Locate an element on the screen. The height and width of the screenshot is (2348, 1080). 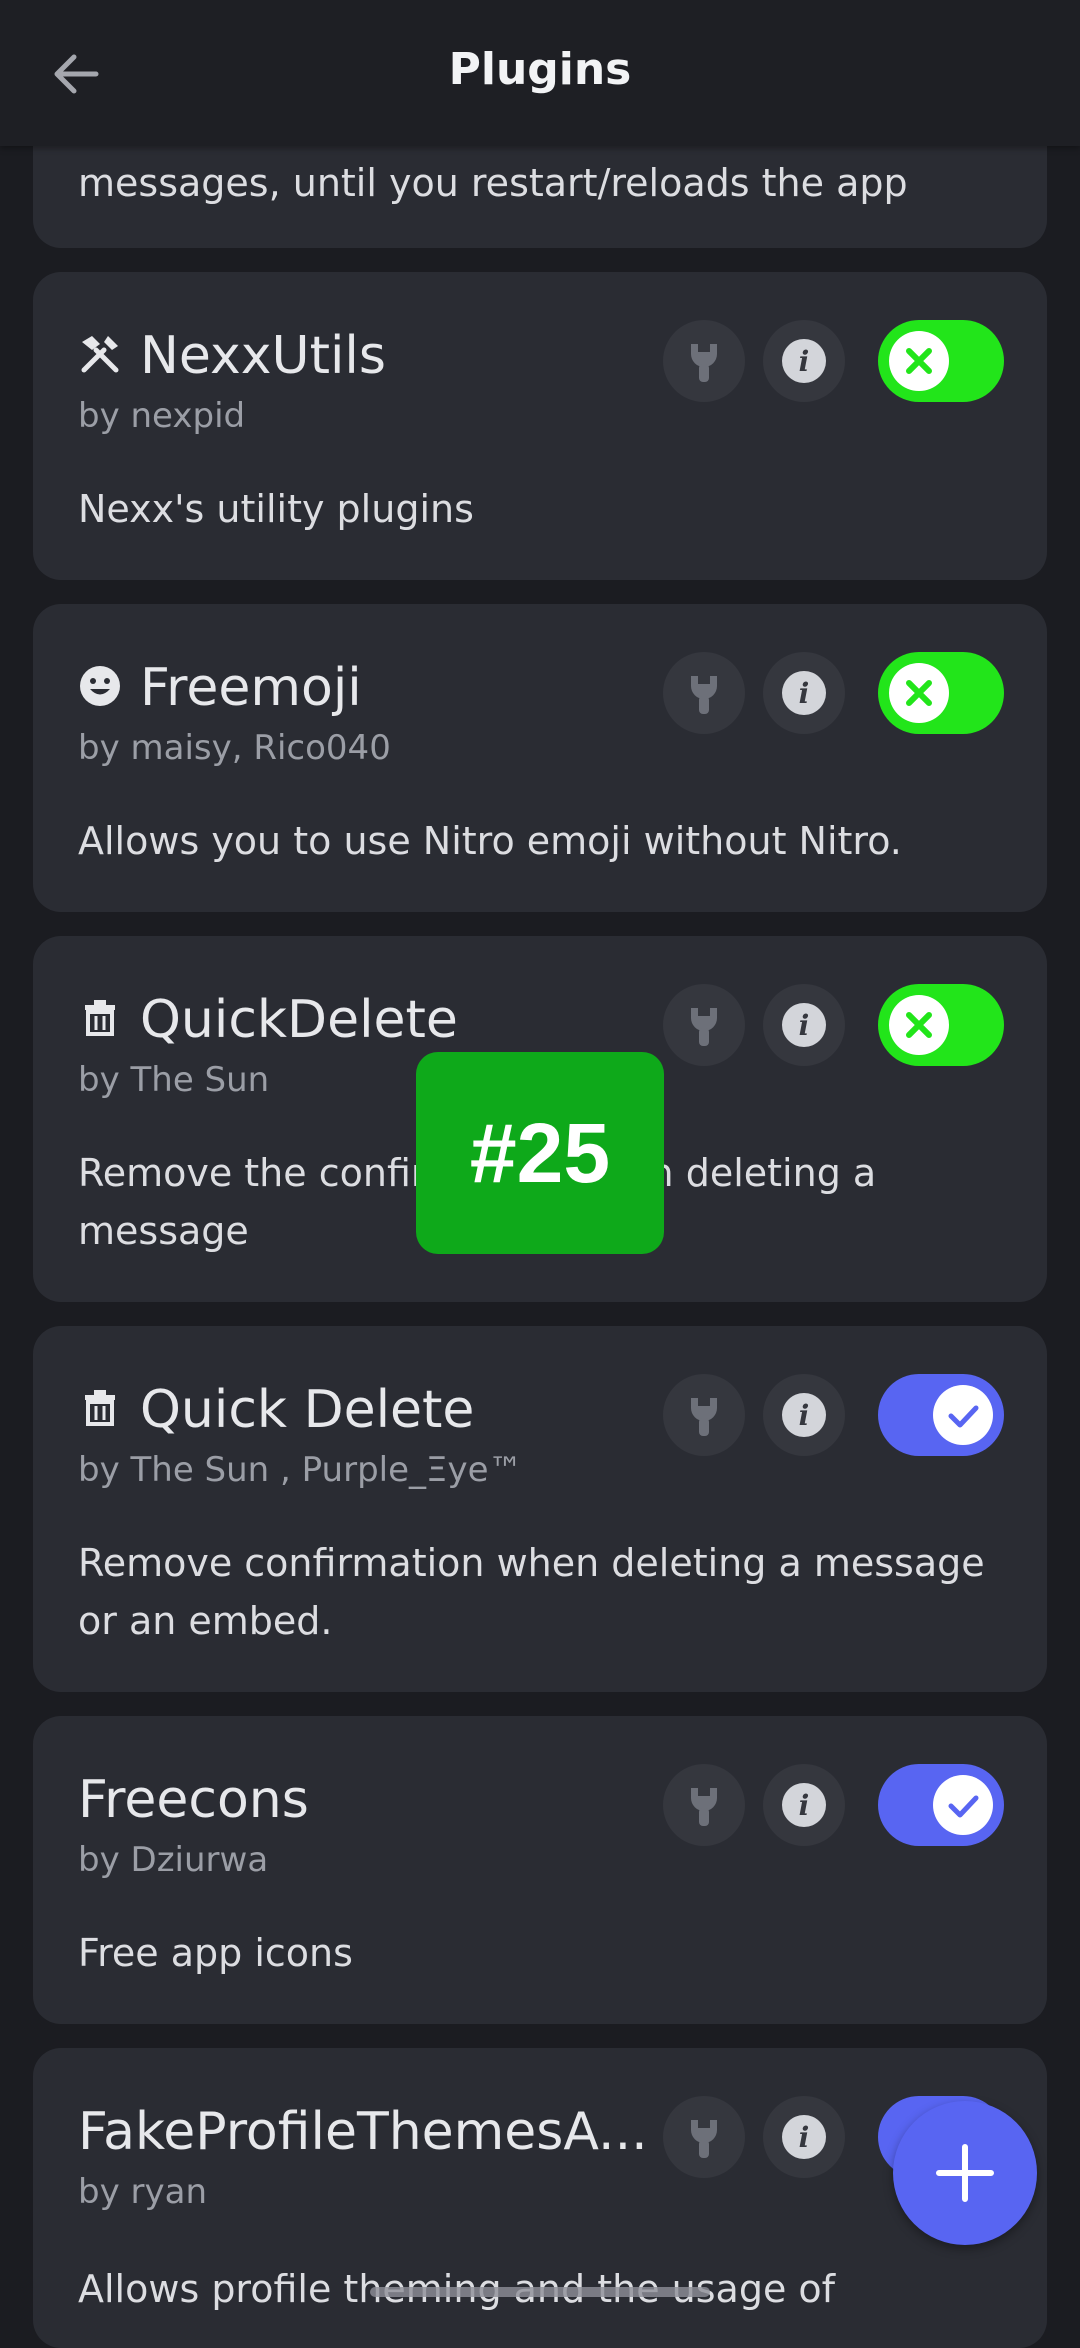
plugin-author: by Dziurwa is located at coordinates (173, 1860).